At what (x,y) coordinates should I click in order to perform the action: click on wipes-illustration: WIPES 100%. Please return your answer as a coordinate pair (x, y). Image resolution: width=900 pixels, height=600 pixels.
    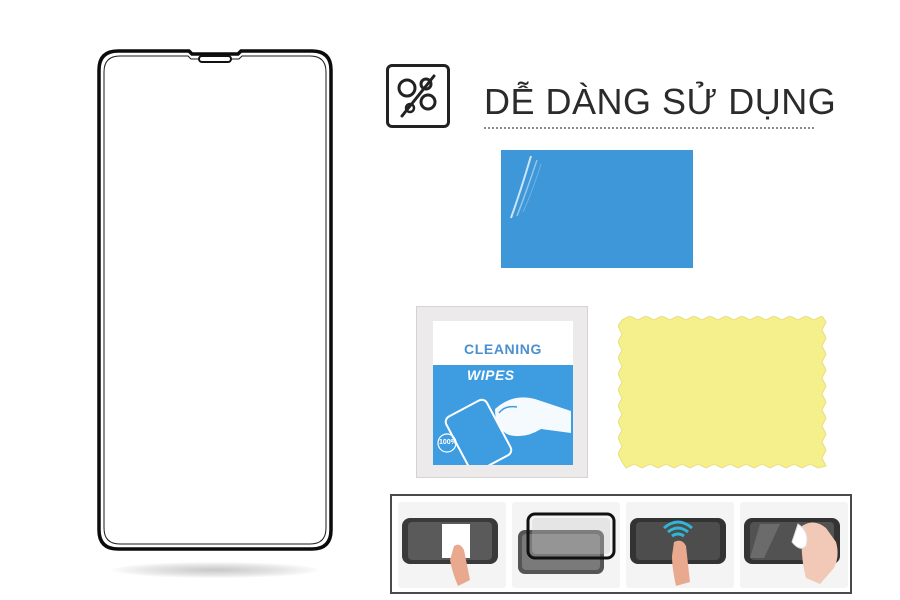
    Looking at the image, I should click on (503, 415).